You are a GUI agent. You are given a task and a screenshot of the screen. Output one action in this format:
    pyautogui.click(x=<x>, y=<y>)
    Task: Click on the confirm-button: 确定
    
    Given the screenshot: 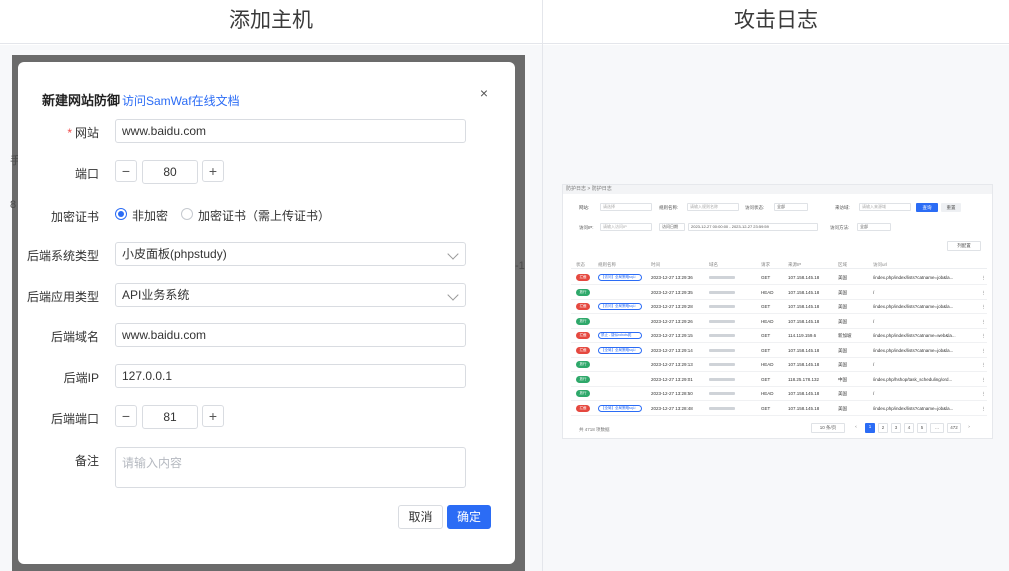 What is the action you would take?
    pyautogui.click(x=469, y=517)
    